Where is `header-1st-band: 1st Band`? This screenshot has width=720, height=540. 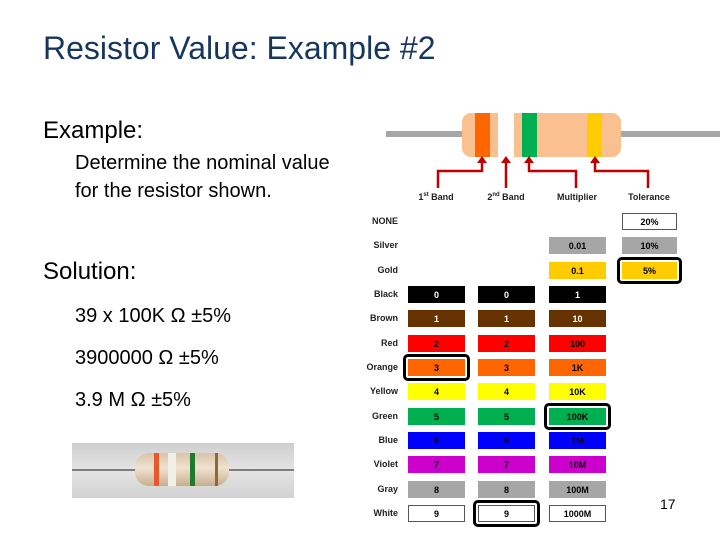 header-1st-band: 1st Band is located at coordinates (436, 197).